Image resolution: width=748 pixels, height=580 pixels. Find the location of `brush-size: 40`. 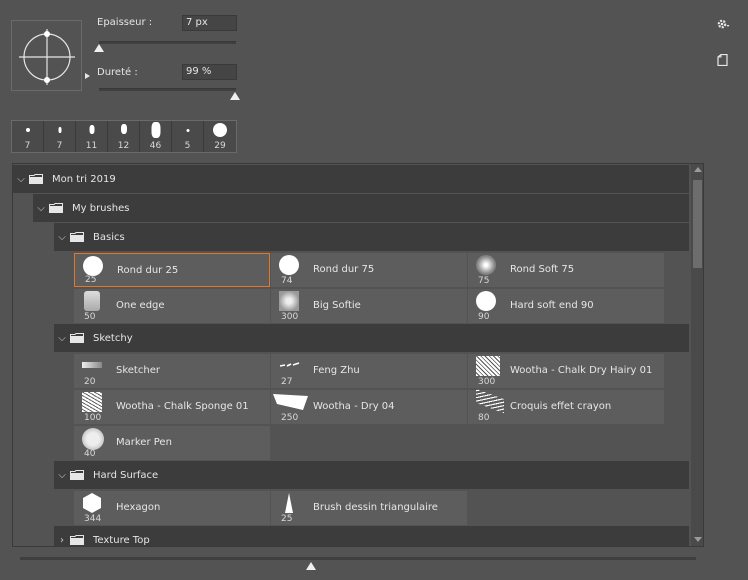

brush-size: 40 is located at coordinates (90, 454).